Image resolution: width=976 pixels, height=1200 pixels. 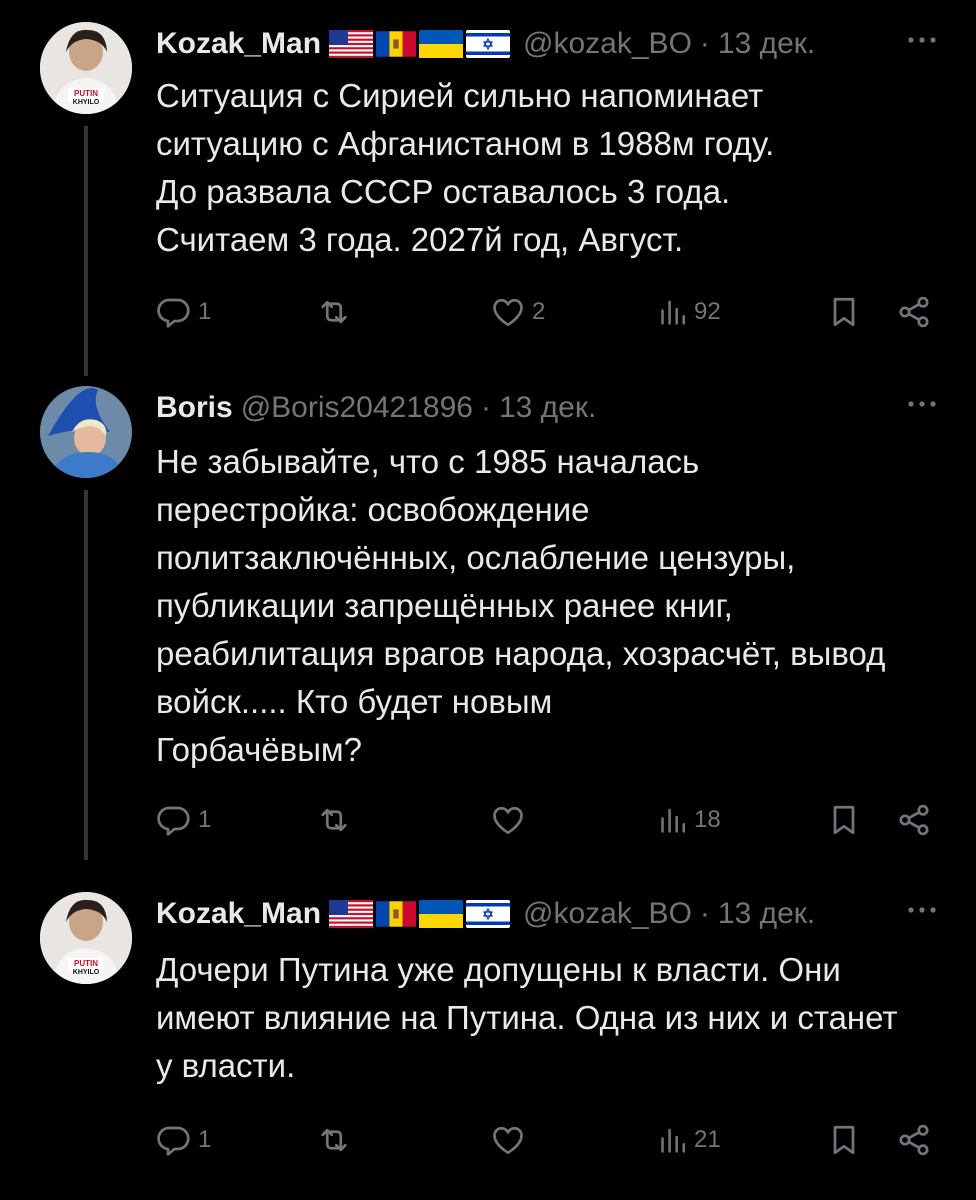 I want to click on views-button: 18, so click(x=687, y=820).